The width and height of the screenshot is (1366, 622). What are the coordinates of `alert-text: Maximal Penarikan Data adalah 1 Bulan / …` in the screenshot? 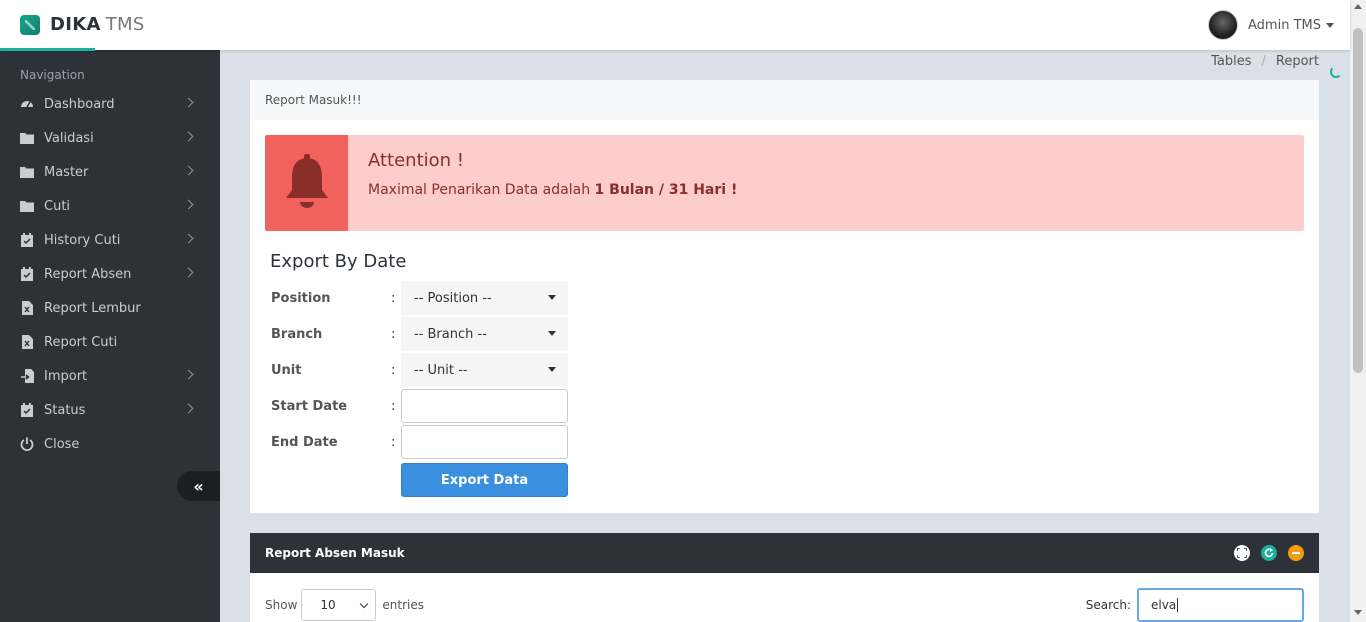 It's located at (553, 190).